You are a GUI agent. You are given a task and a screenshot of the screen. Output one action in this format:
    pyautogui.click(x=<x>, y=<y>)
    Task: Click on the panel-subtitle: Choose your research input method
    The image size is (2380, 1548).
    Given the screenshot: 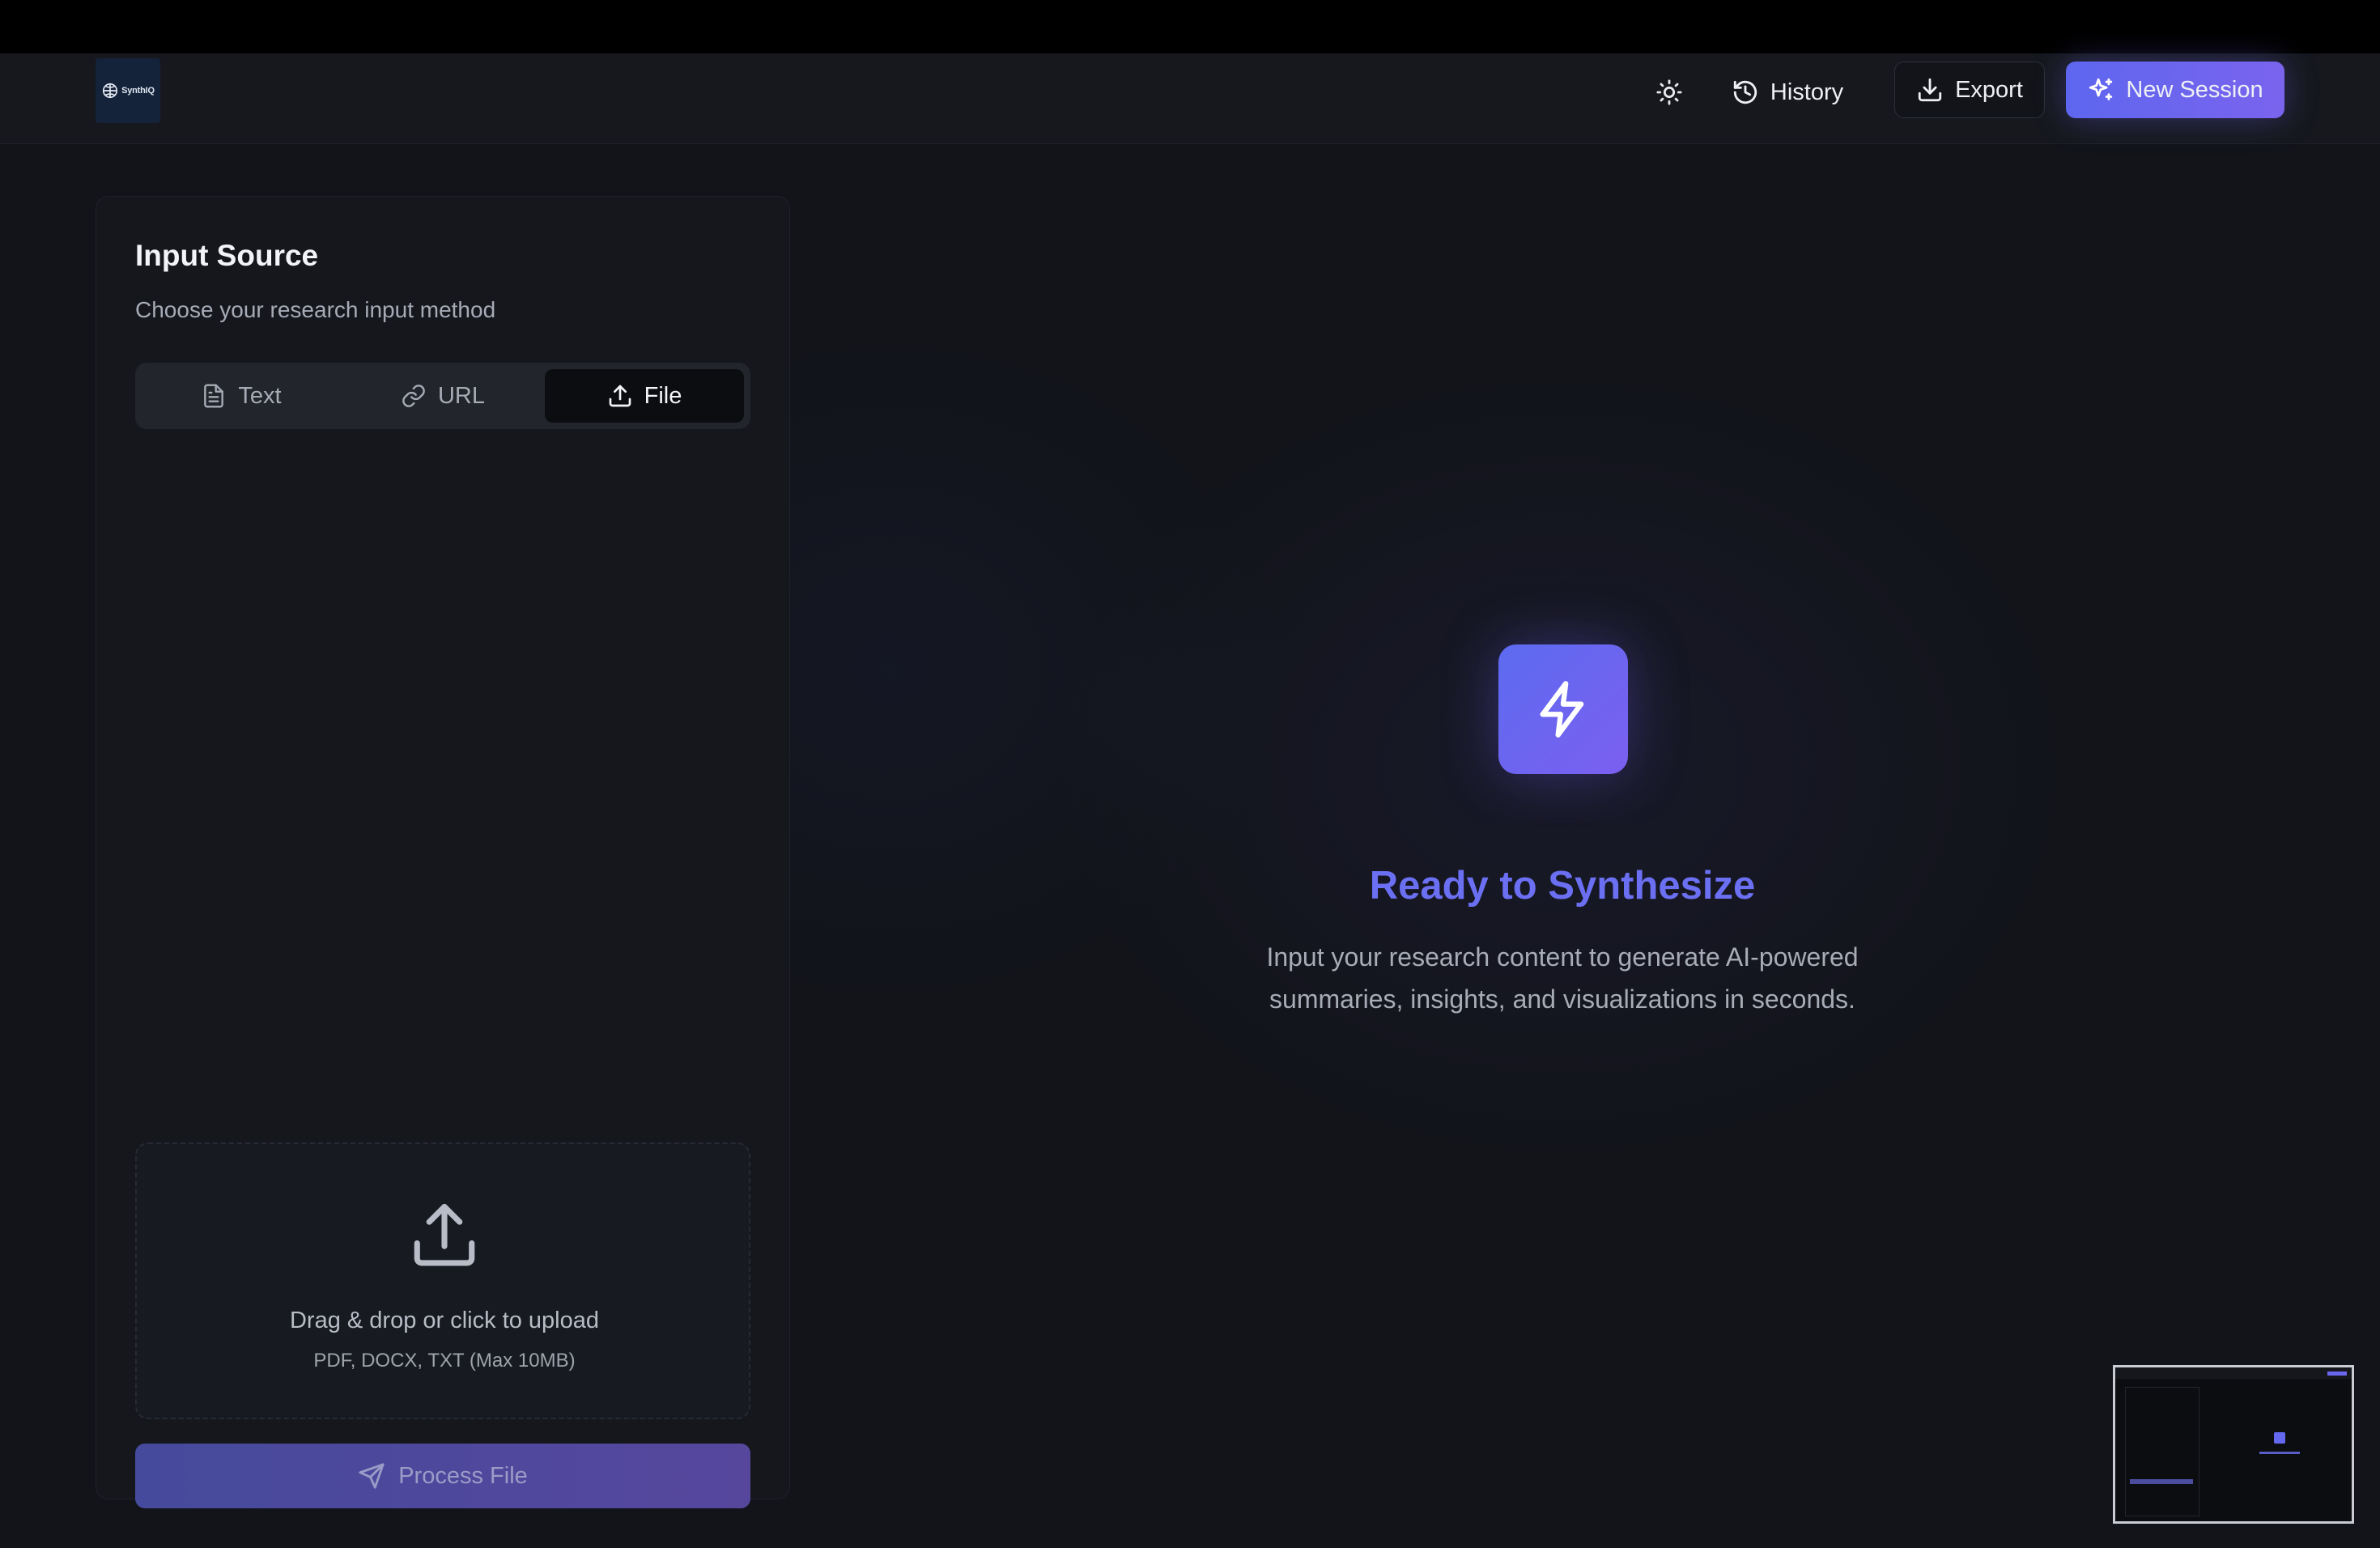 What is the action you would take?
    pyautogui.click(x=315, y=309)
    